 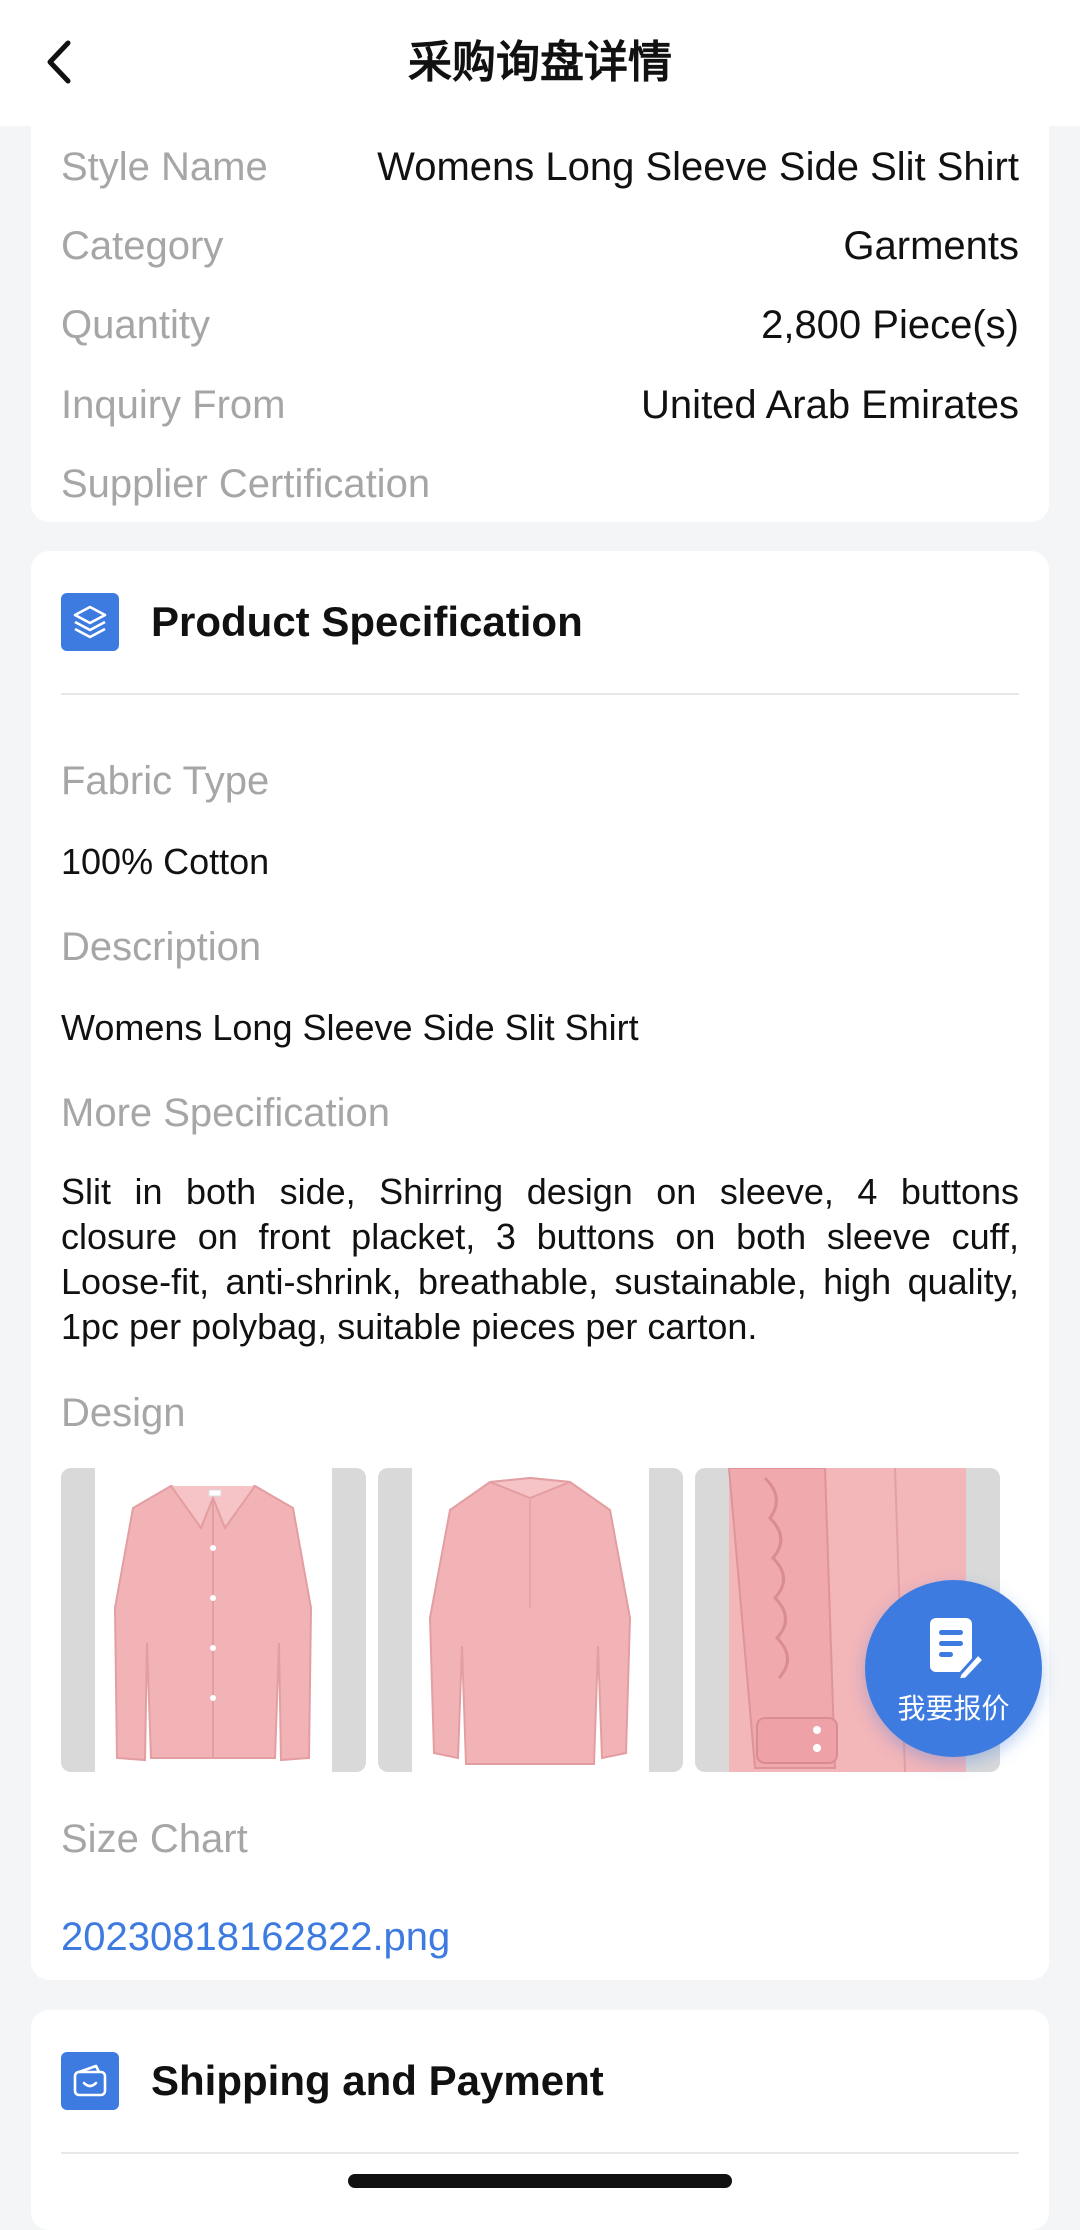 What do you see at coordinates (830, 404) in the screenshot?
I see `info-value: United Arab Emirates` at bounding box center [830, 404].